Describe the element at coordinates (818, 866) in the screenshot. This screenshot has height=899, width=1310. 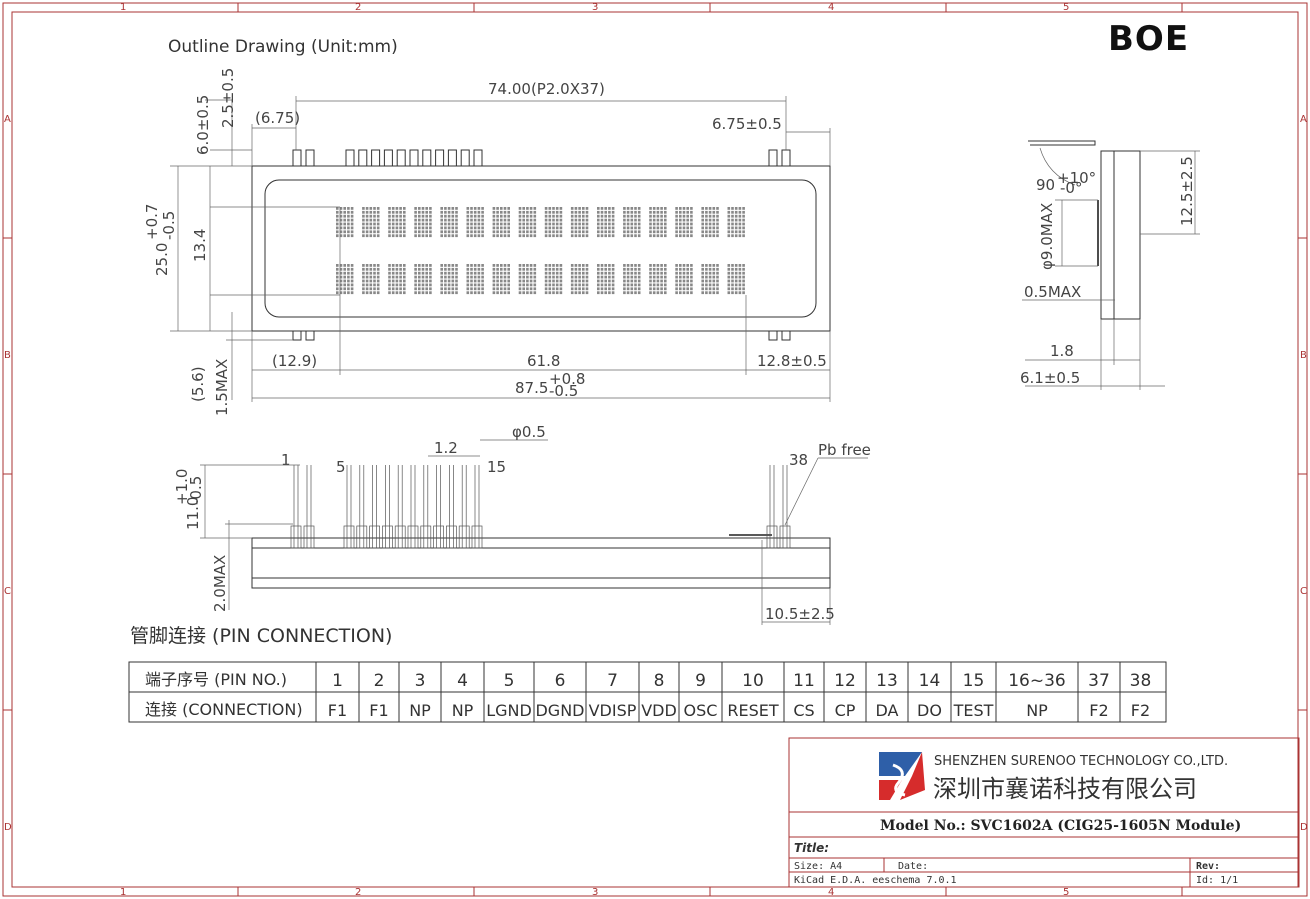
I see `sheet-size: Size: A4` at that location.